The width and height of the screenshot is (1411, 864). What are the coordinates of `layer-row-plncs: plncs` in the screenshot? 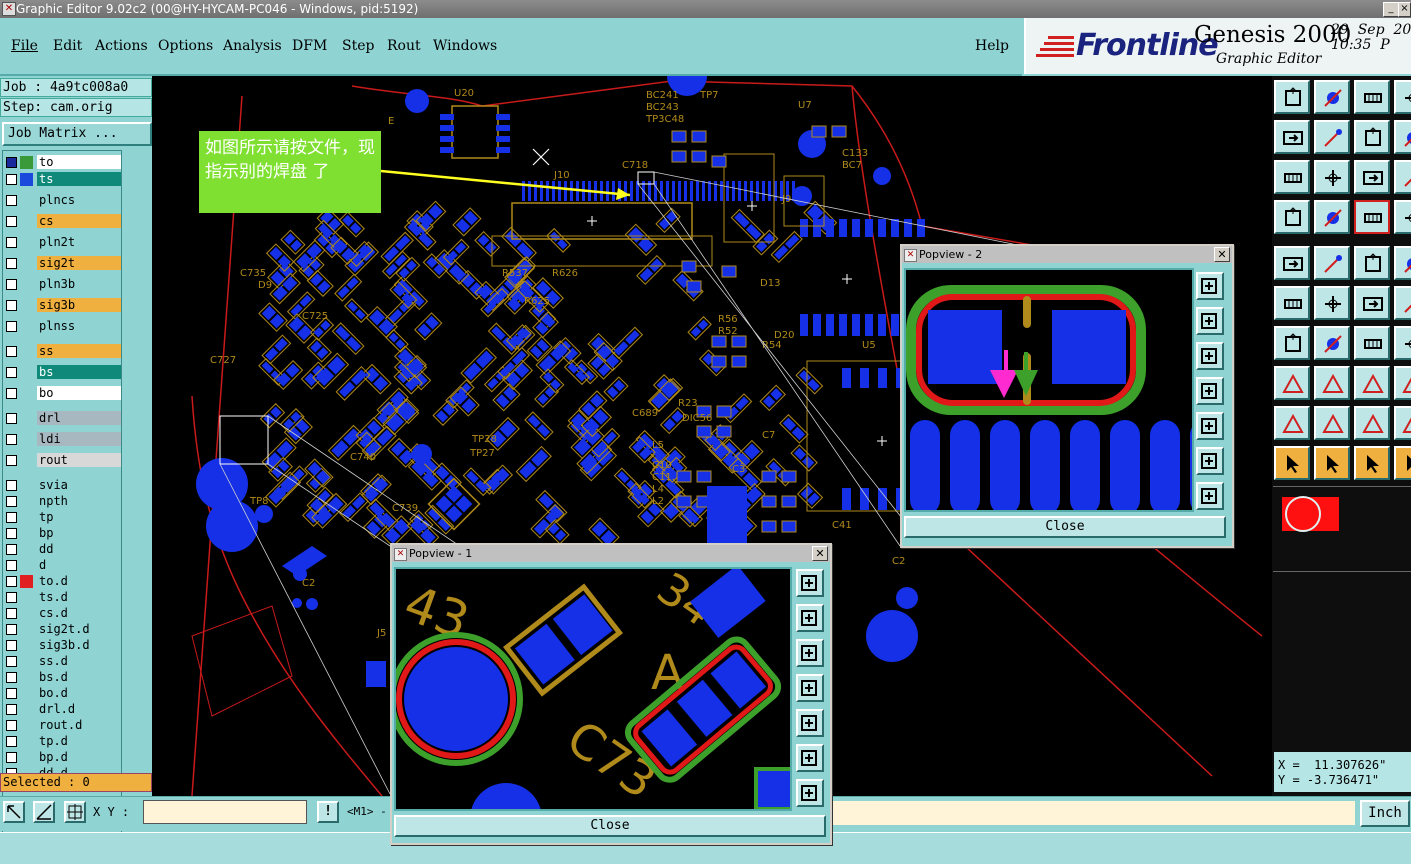 It's located at (62, 200).